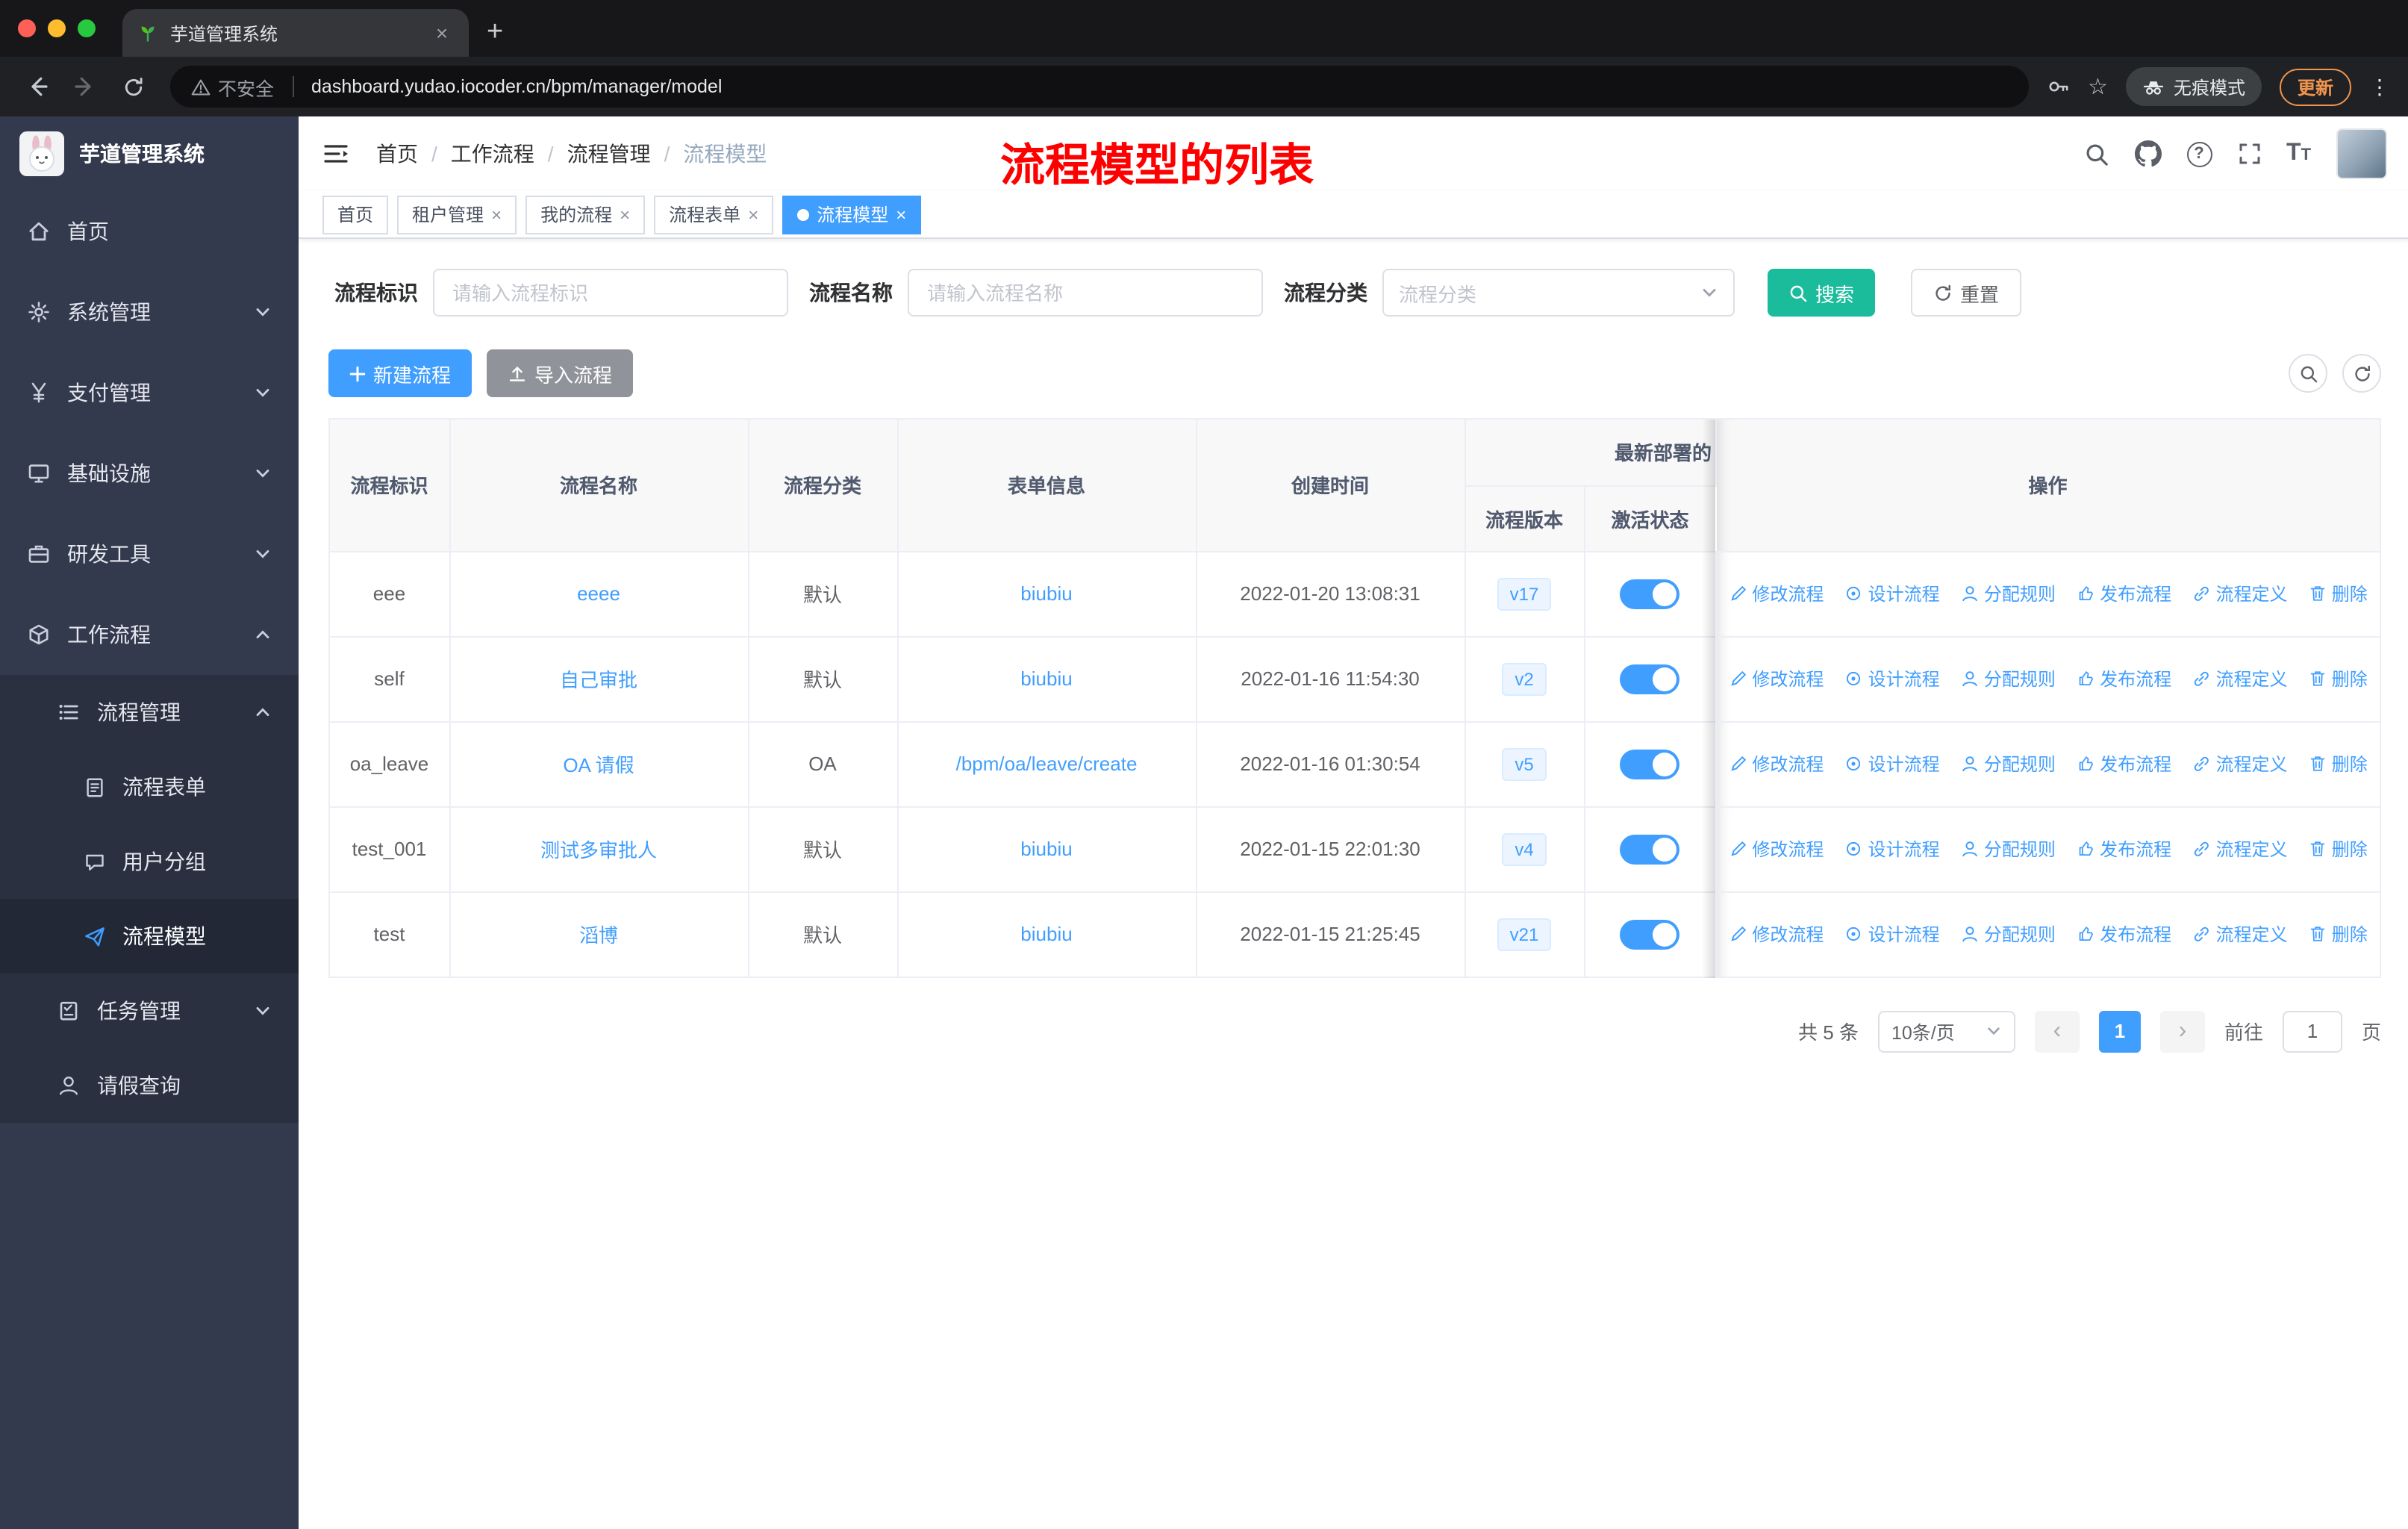 This screenshot has height=1529, width=2408. What do you see at coordinates (149, 554) in the screenshot?
I see `sidebar-item-devtools: 研发工具` at bounding box center [149, 554].